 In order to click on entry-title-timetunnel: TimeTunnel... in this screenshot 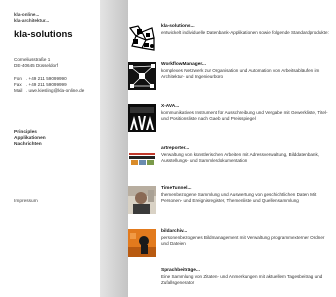, I will do `click(176, 188)`.